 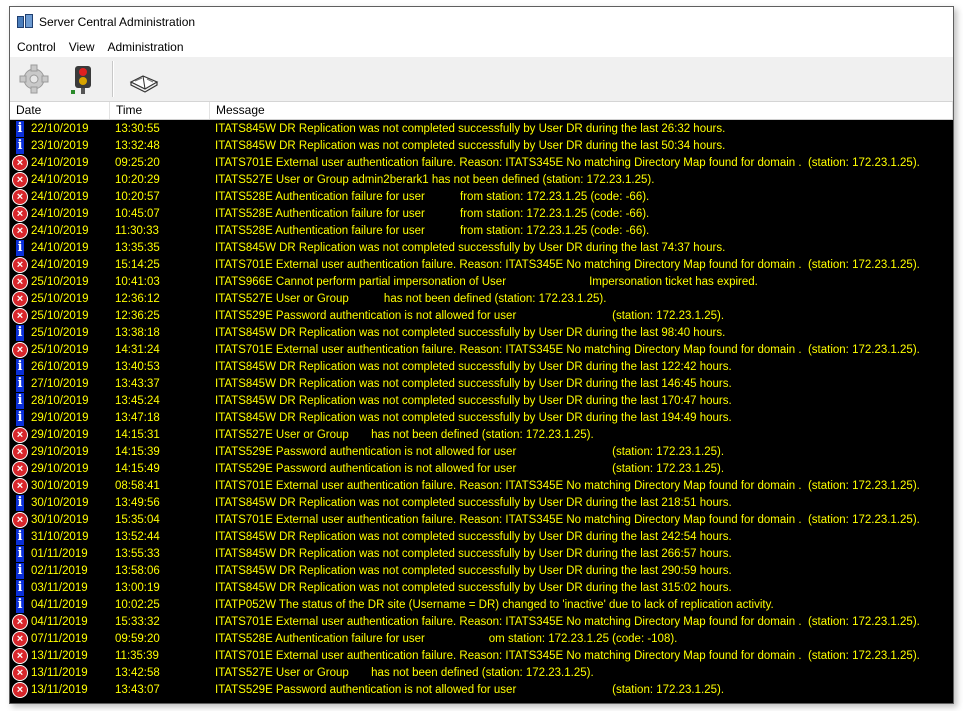 I want to click on log-time: 14:15:31, so click(x=137, y=434).